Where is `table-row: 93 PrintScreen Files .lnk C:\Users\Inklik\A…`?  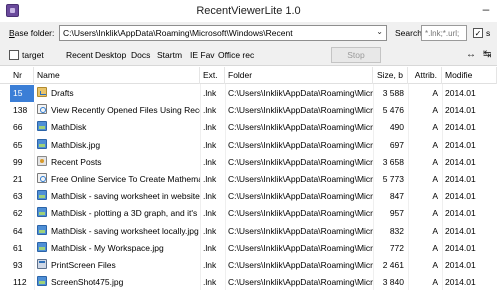 table-row: 93 PrintScreen Files .lnk C:\Users\Inklik\A… is located at coordinates (248, 265).